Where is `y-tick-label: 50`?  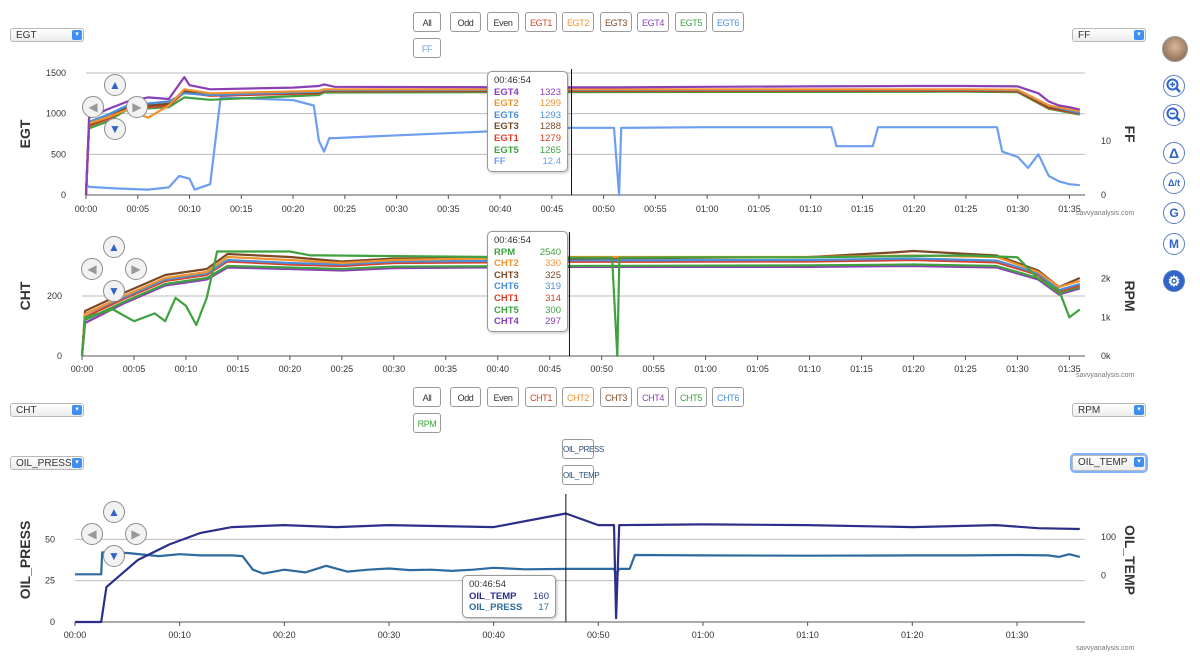
y-tick-label: 50 is located at coordinates (50, 539).